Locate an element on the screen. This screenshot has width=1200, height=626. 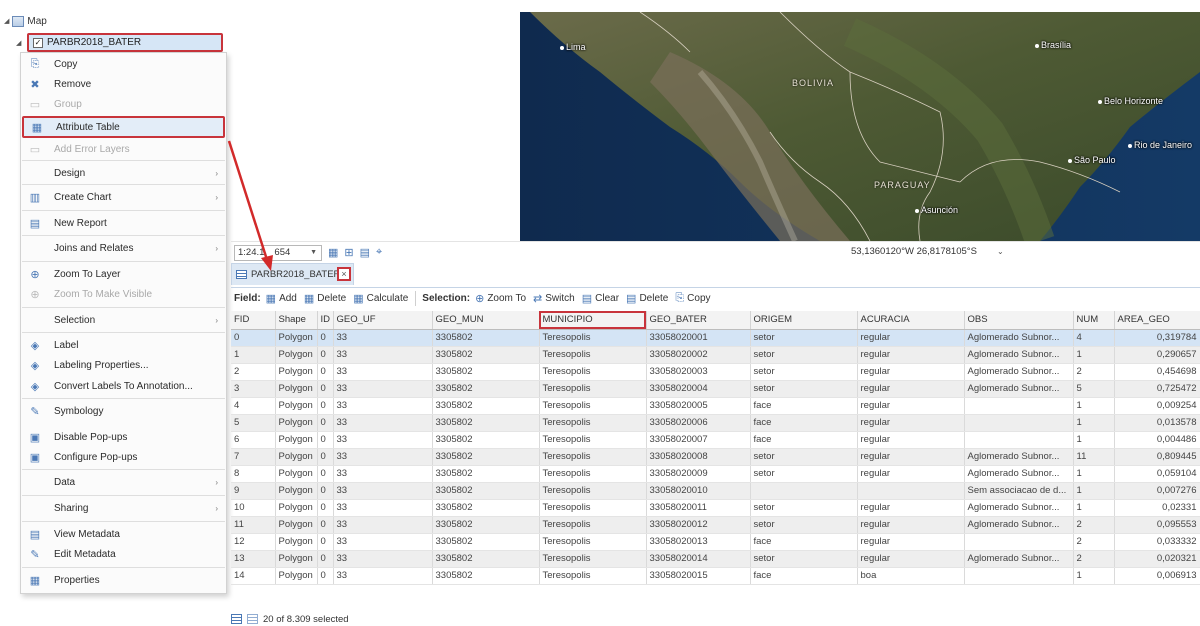
menu-item-zoom-to-layer: ⊕ Zoom To Layer is located at coordinates (123, 274).